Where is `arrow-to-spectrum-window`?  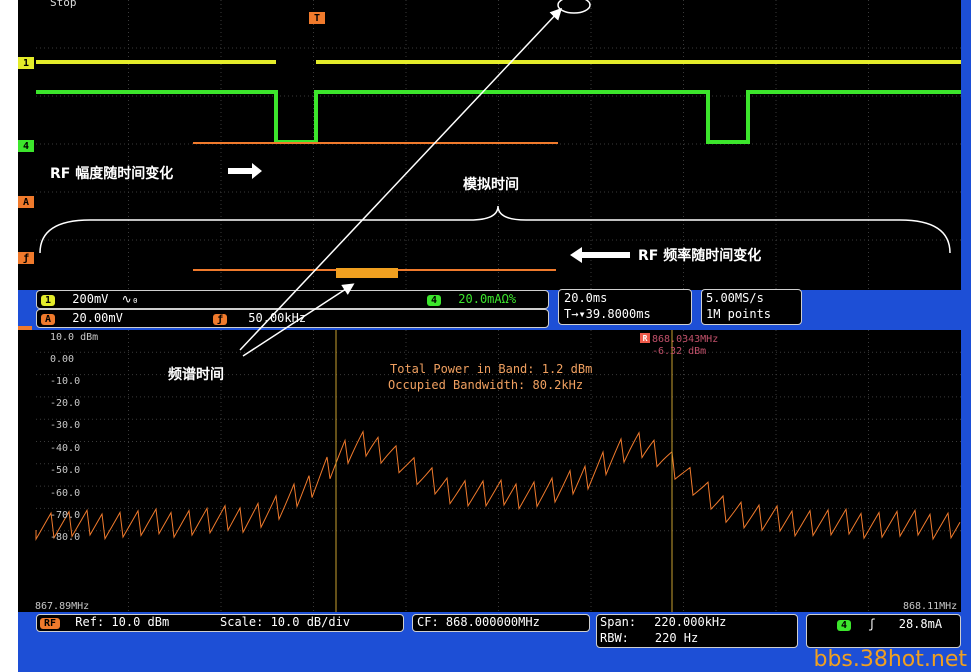
arrow-to-spectrum-window is located at coordinates (298, 320).